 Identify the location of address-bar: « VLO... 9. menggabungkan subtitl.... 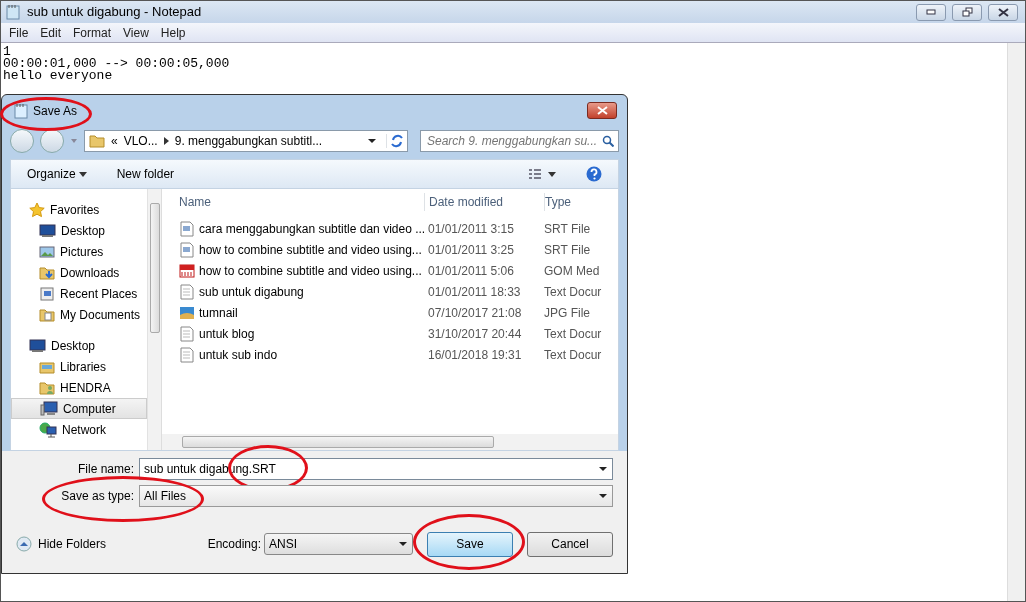
(246, 141).